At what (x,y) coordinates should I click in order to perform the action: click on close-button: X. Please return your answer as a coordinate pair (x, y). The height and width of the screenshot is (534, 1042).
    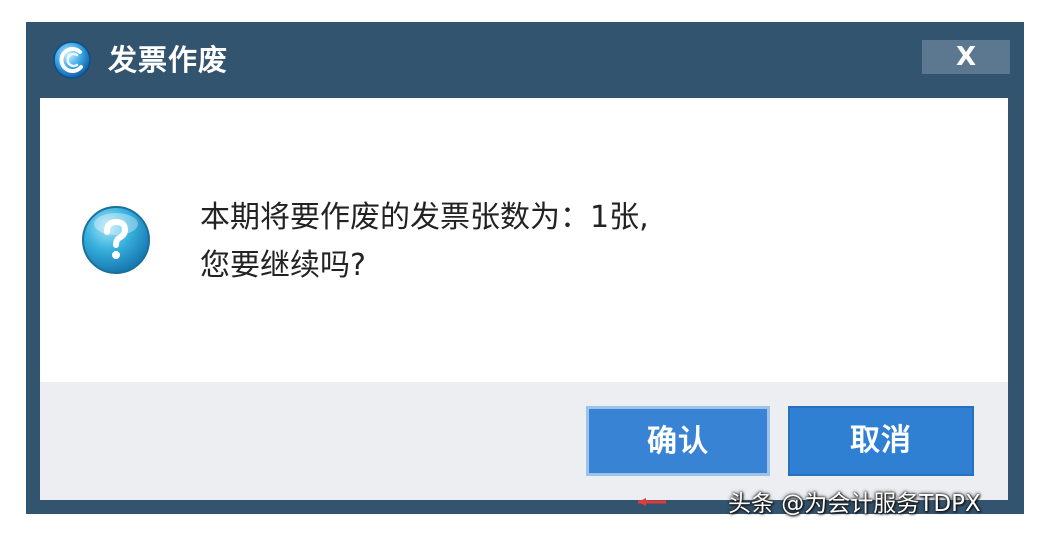
    Looking at the image, I should click on (966, 57).